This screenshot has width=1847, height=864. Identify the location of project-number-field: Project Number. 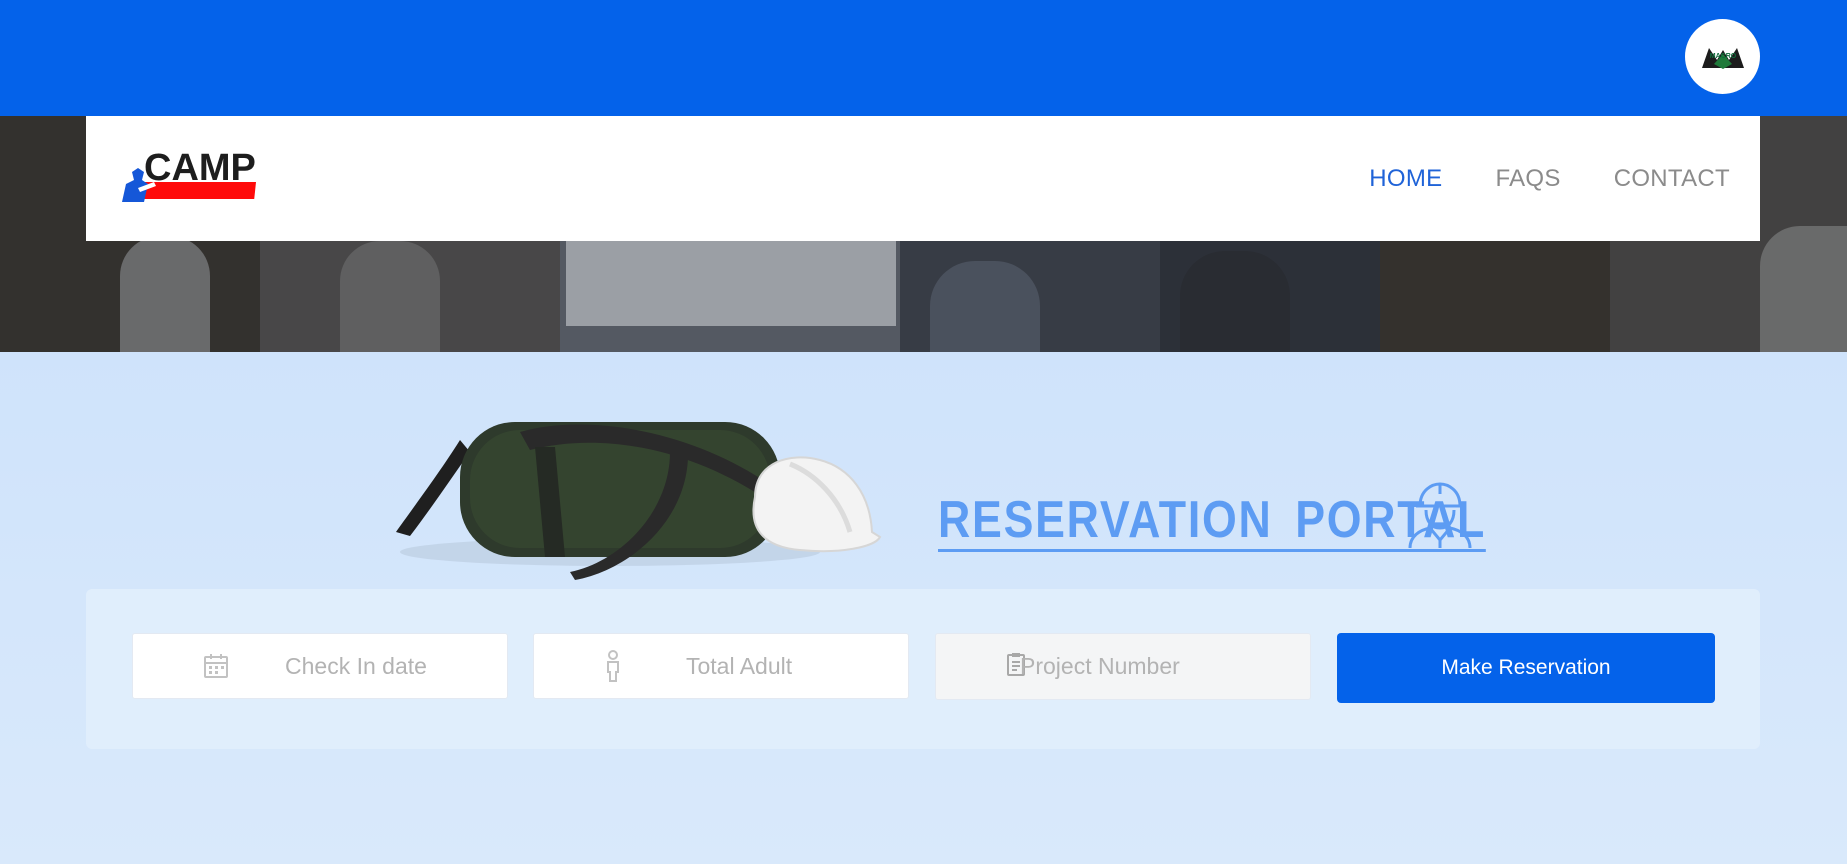
(1123, 666).